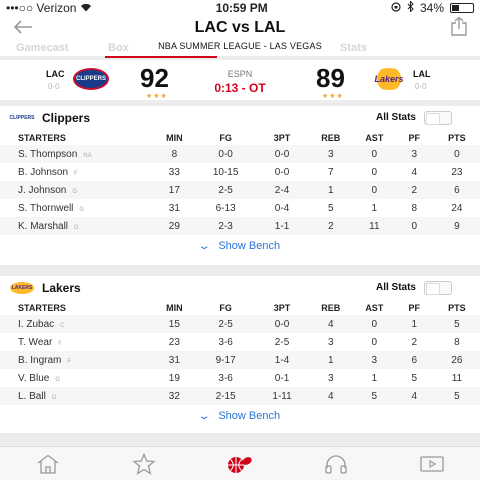 Image resolution: width=480 pixels, height=480 pixels. What do you see at coordinates (240, 396) in the screenshot?
I see `table-row: L. Ball G 32 2-15 1-11 4 5 4 5` at bounding box center [240, 396].